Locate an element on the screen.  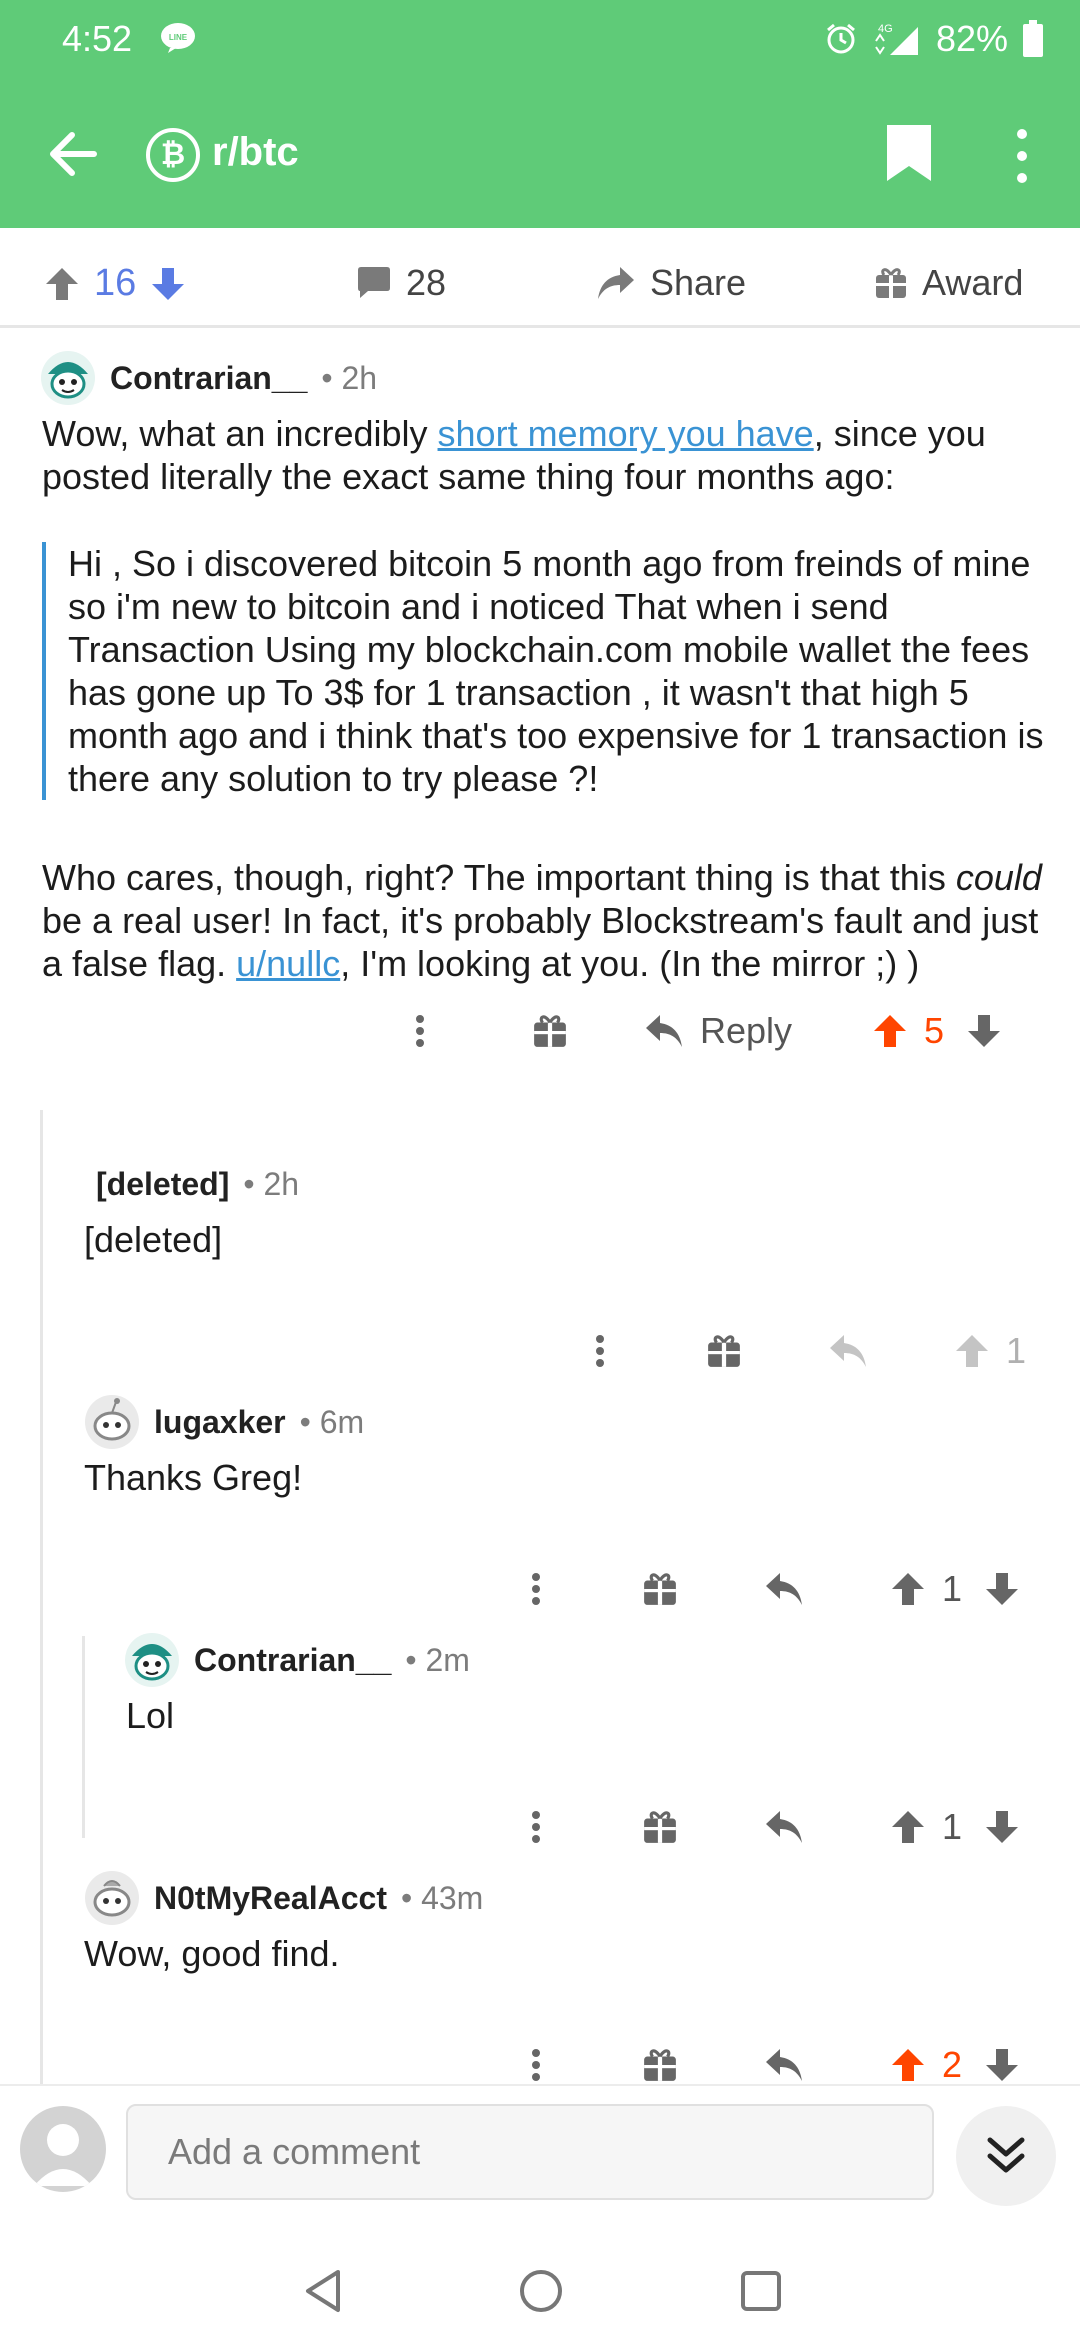
post-action-bar: 16 28 Share Award is located at coordinates (540, 278).